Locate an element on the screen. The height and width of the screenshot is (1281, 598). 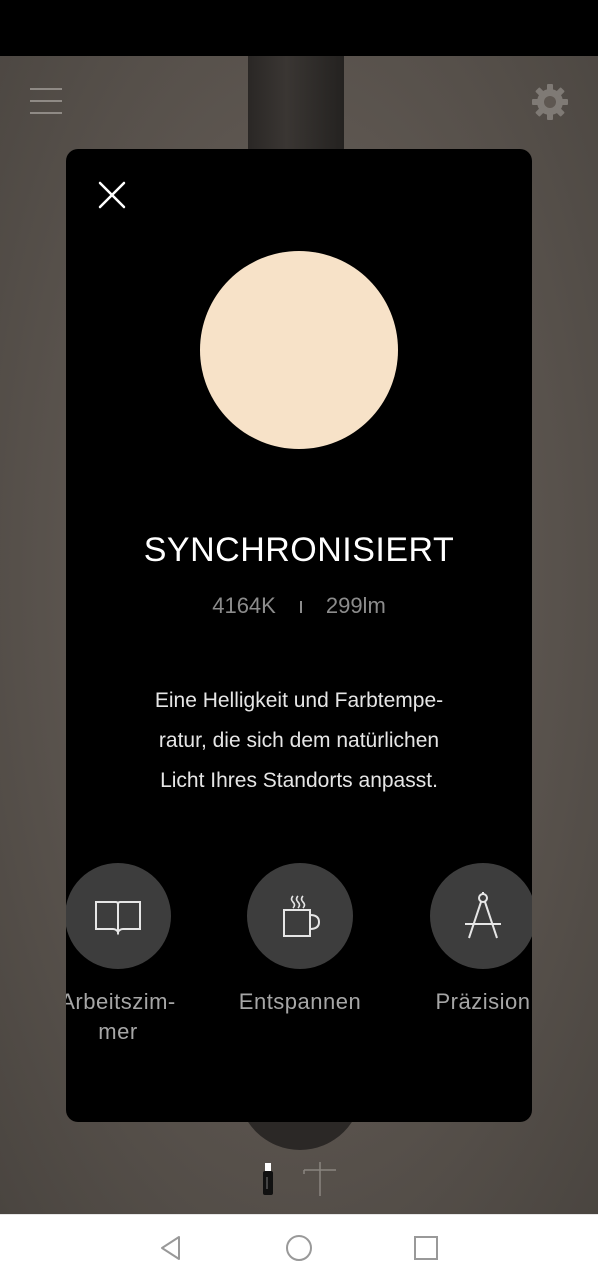
scene-title: SYNCHRONISIERT is located at coordinates (299, 550).